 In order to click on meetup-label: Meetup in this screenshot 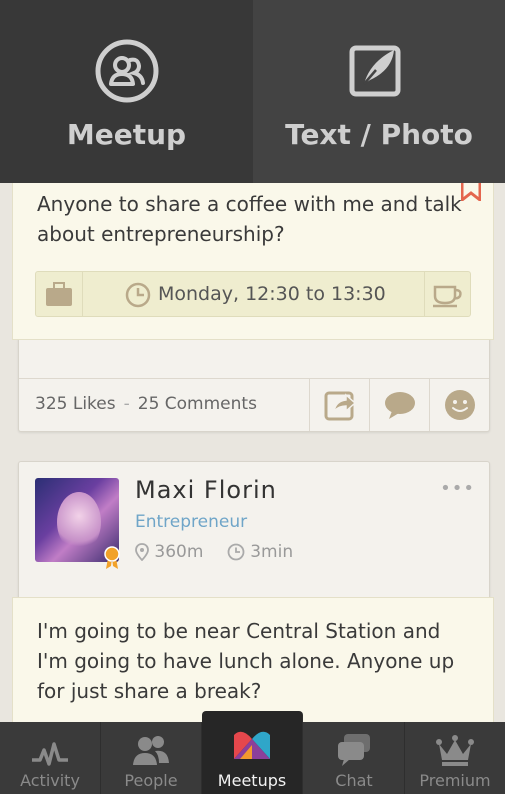, I will do `click(126, 134)`.